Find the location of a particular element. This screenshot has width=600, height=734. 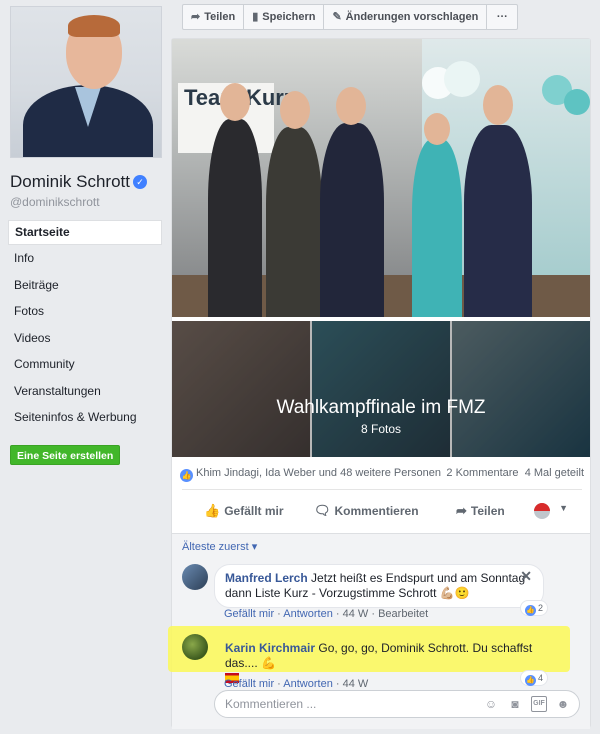

share-page-button: ➦ Teilen is located at coordinates (214, 17).